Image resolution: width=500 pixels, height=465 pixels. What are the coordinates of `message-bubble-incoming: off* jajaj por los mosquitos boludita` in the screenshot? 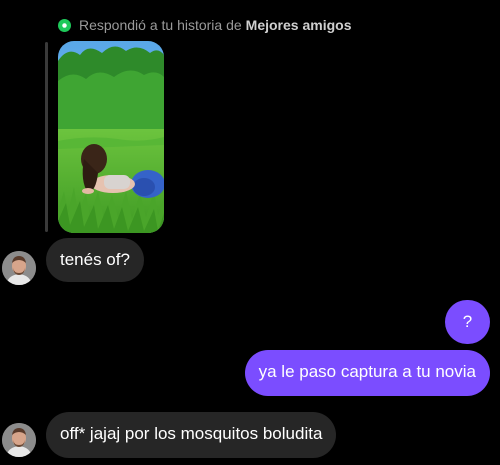 It's located at (191, 435).